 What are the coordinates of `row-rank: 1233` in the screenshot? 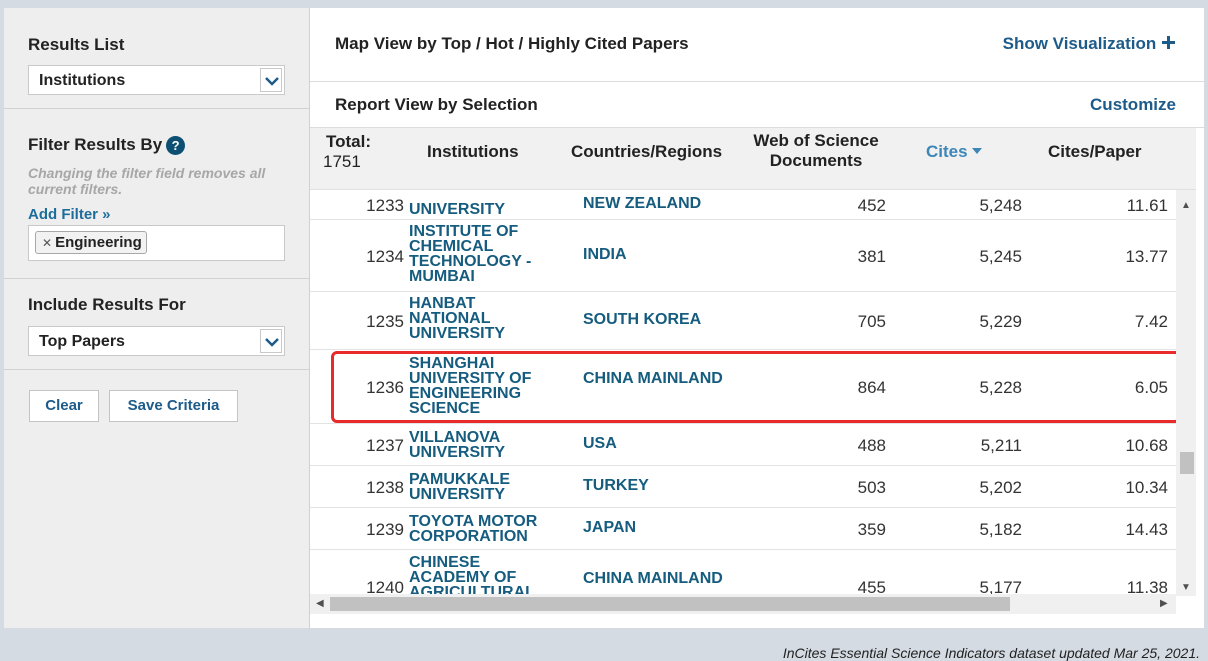 It's located at (385, 205).